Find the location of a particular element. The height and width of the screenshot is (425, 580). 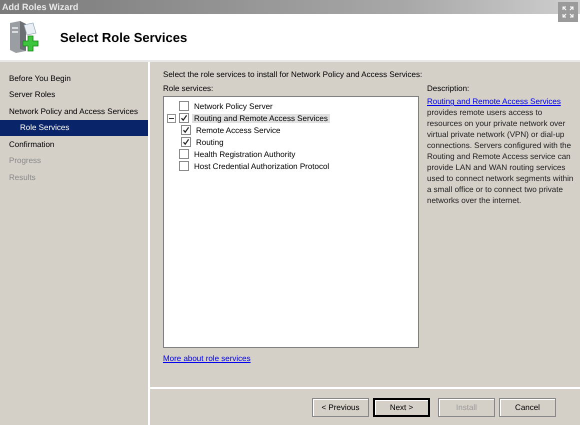

expand-icon is located at coordinates (568, 12).